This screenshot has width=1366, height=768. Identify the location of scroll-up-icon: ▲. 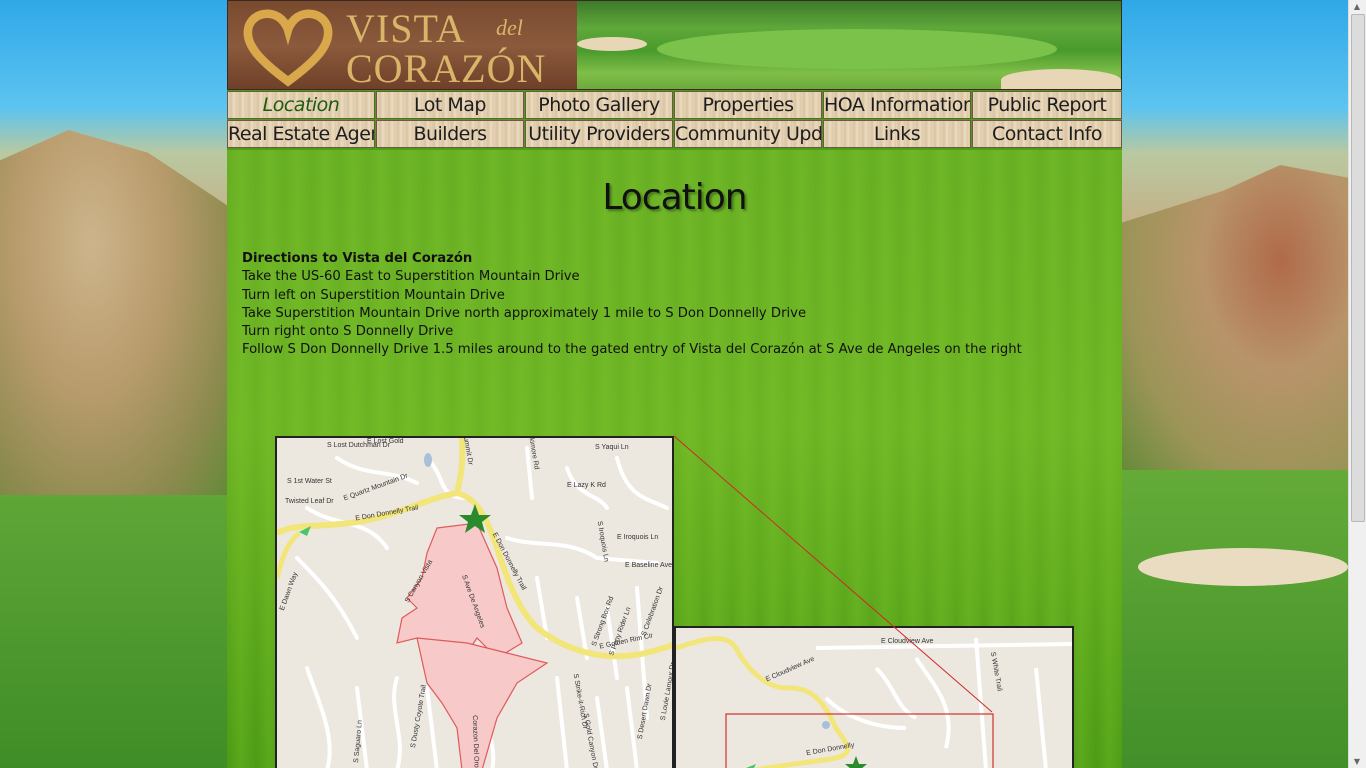
(1357, 6).